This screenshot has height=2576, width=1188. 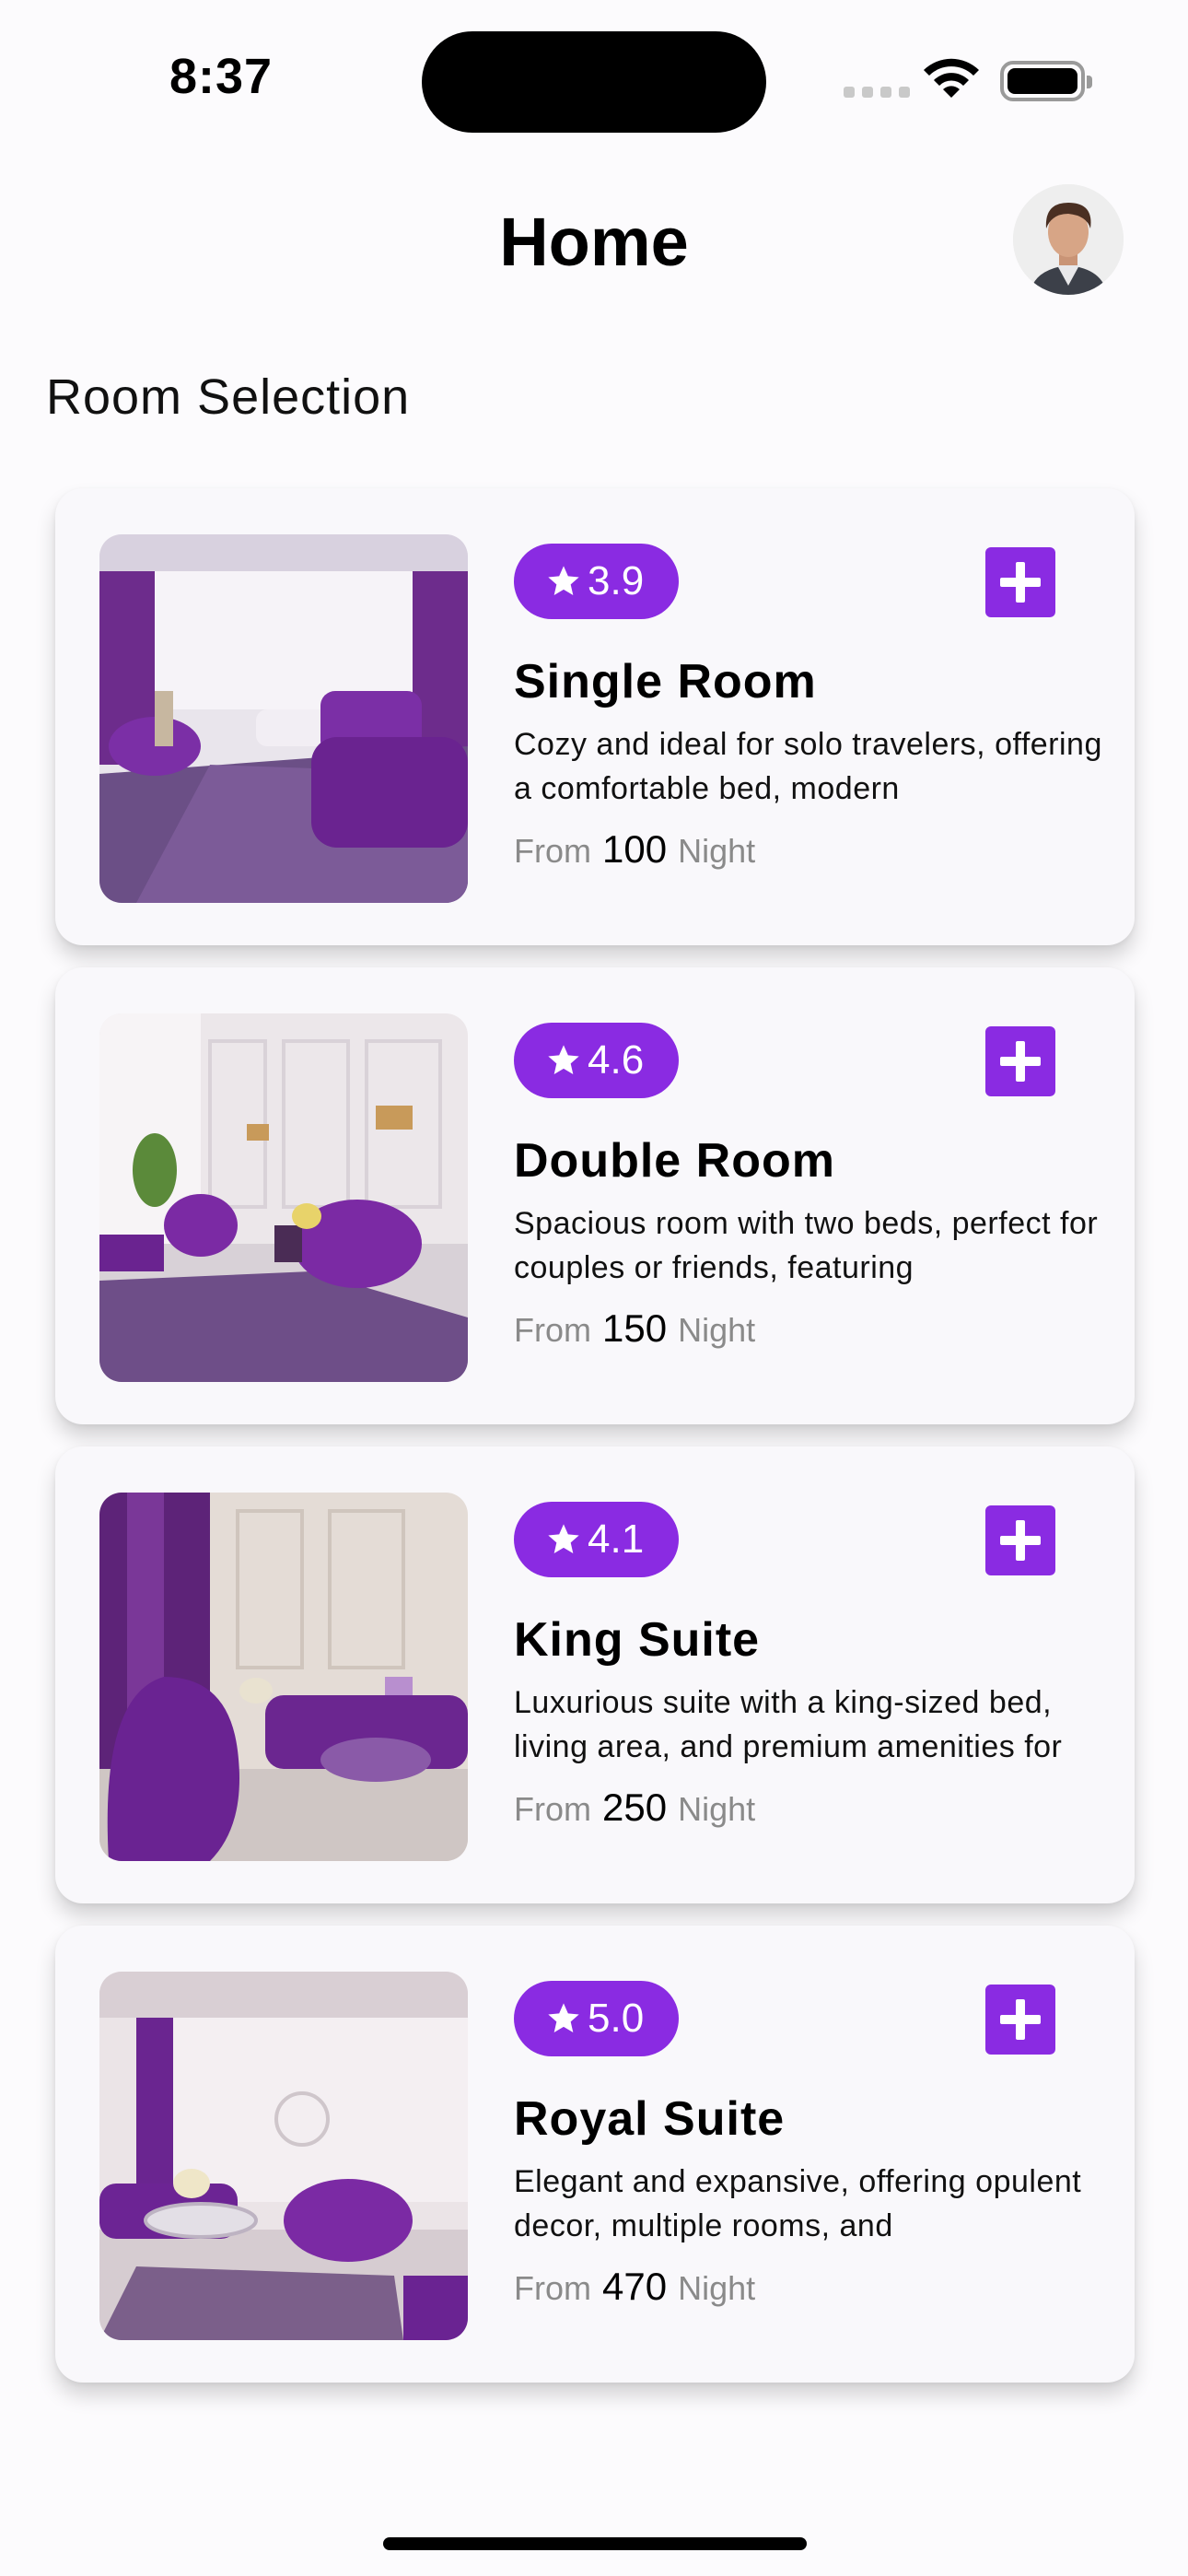 I want to click on wifi-icon, so click(x=951, y=78).